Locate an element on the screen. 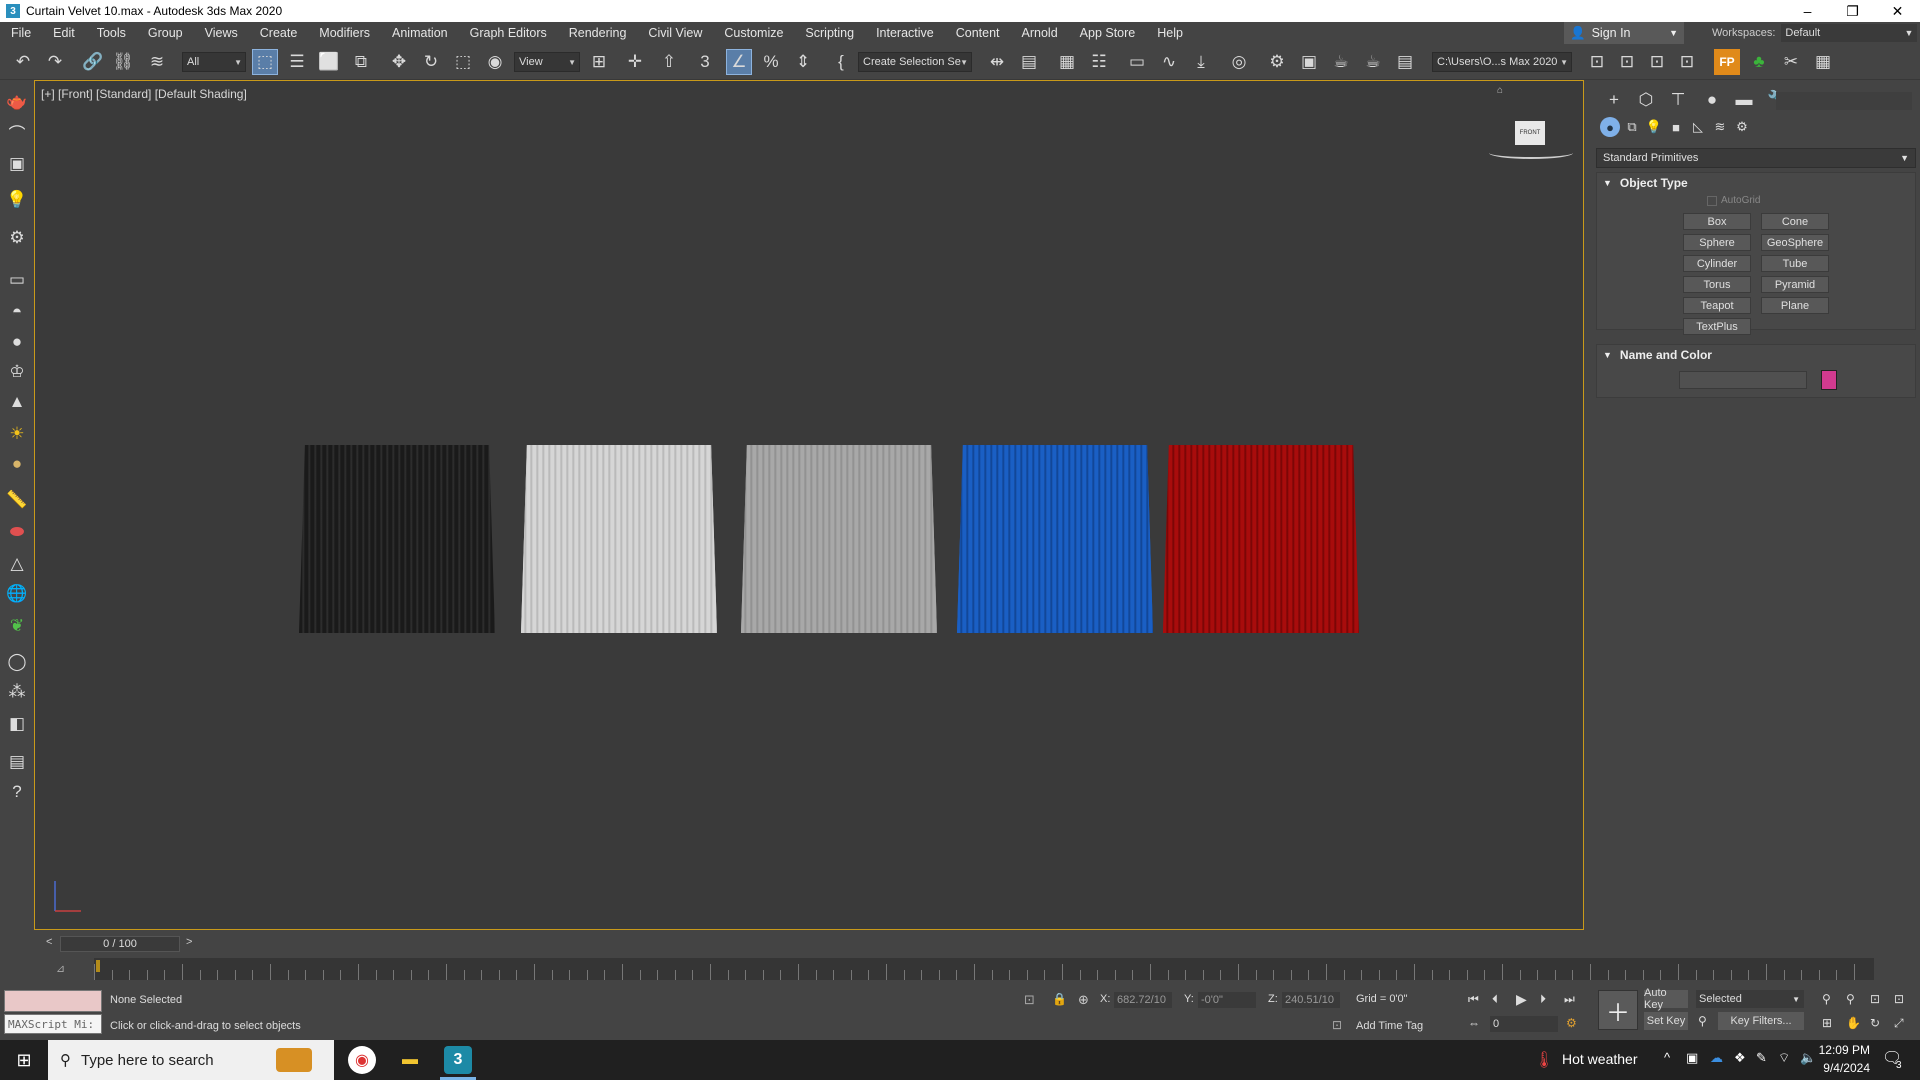 The width and height of the screenshot is (1920, 1080). viewcube-ring is located at coordinates (1531, 153).